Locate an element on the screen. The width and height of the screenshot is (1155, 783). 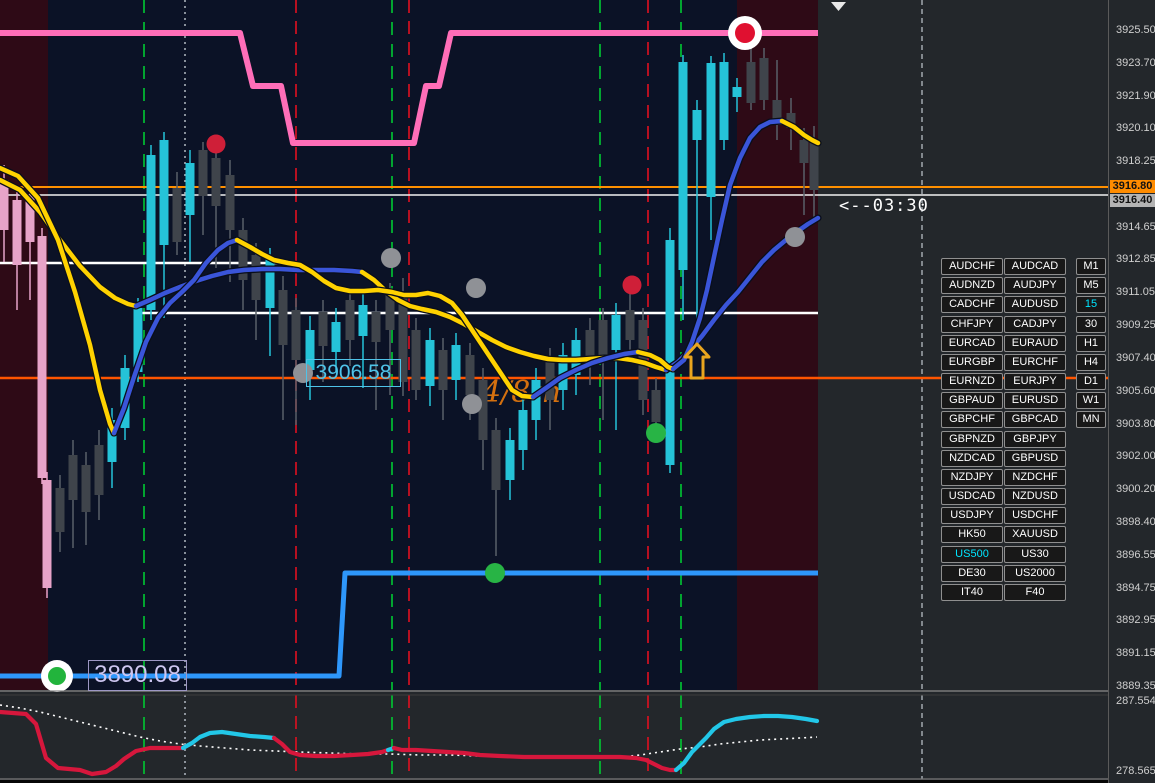
symbol-button-chfjpy: CHFJPY is located at coordinates (972, 324).